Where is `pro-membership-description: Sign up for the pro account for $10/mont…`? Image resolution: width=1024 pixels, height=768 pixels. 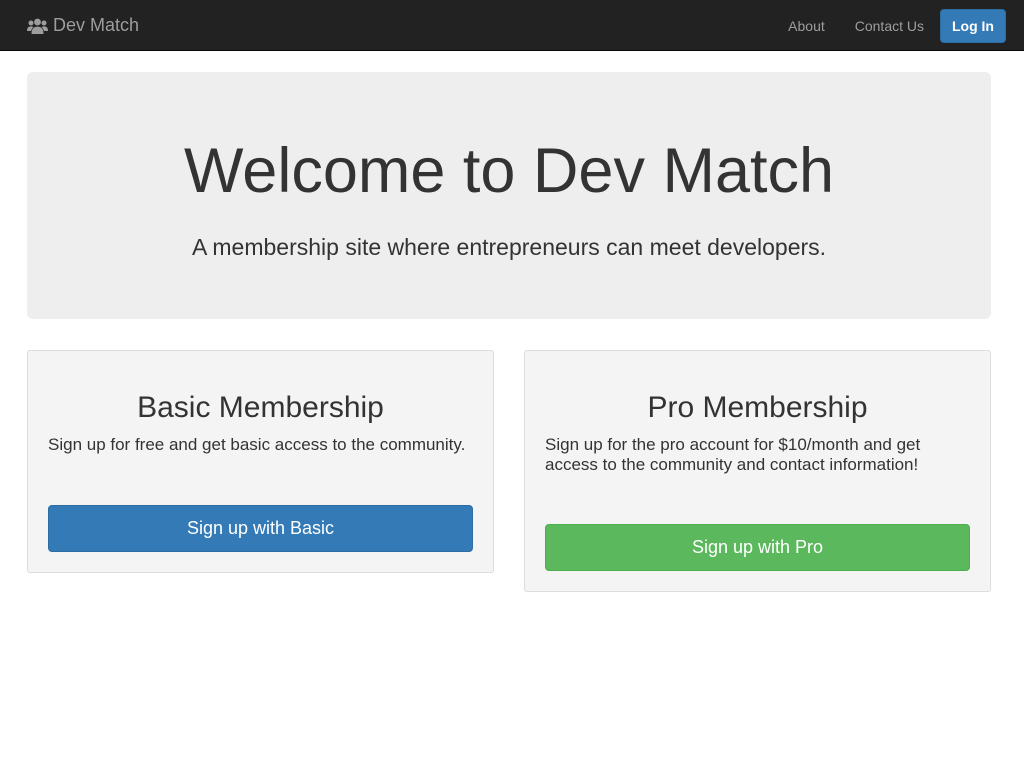
pro-membership-description: Sign up for the pro account for $10/mont… is located at coordinates (733, 454).